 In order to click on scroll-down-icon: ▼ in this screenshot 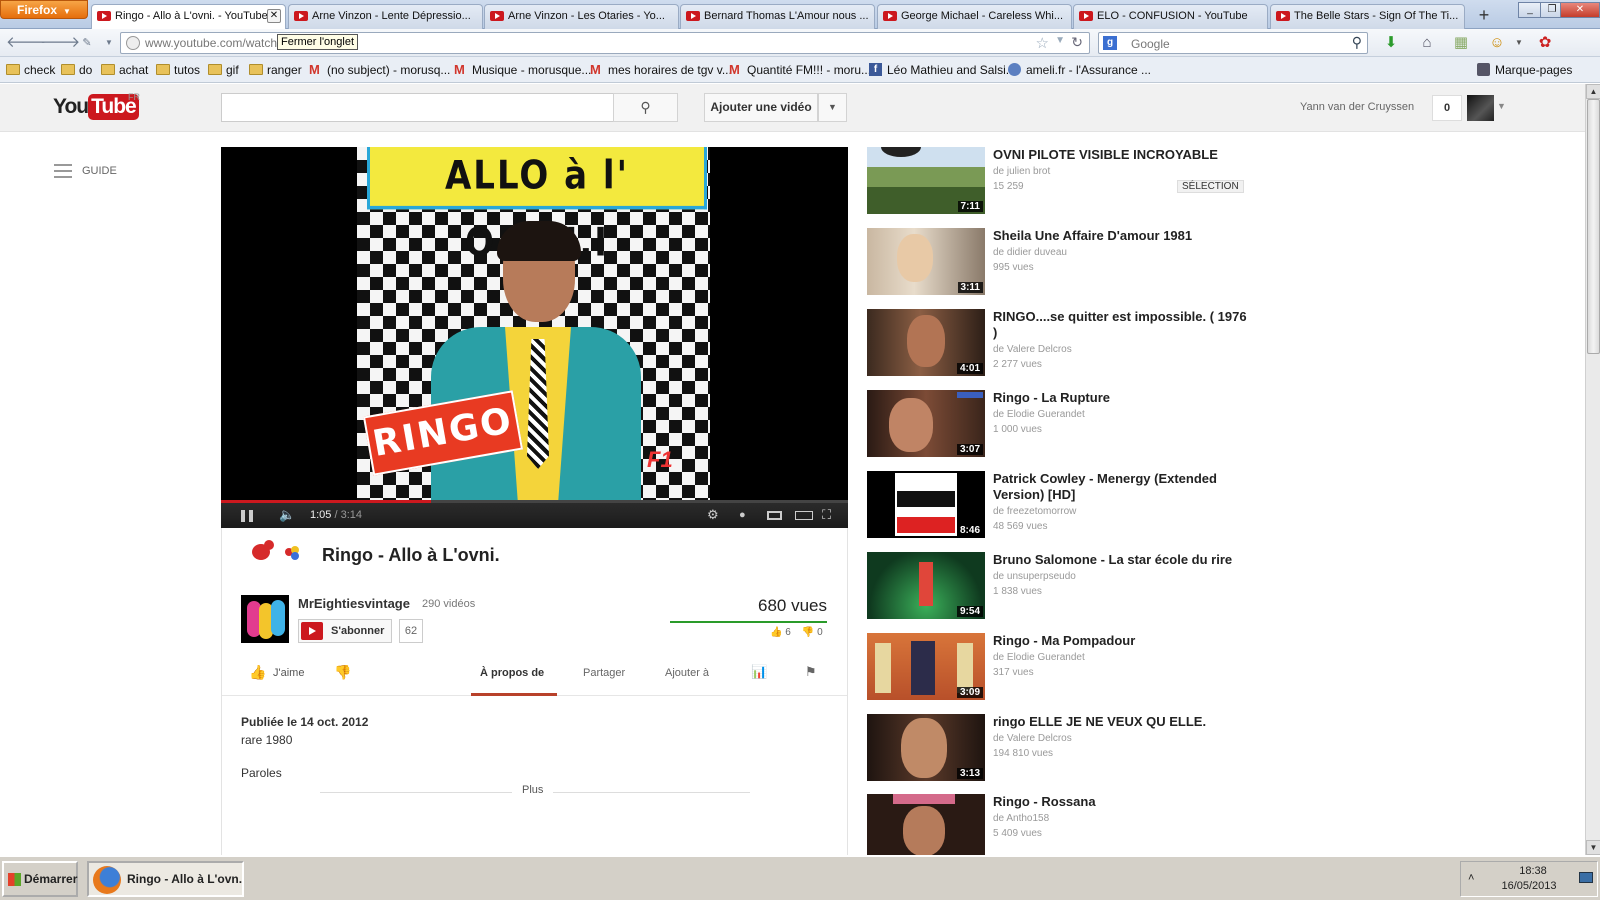, I will do `click(1593, 847)`.